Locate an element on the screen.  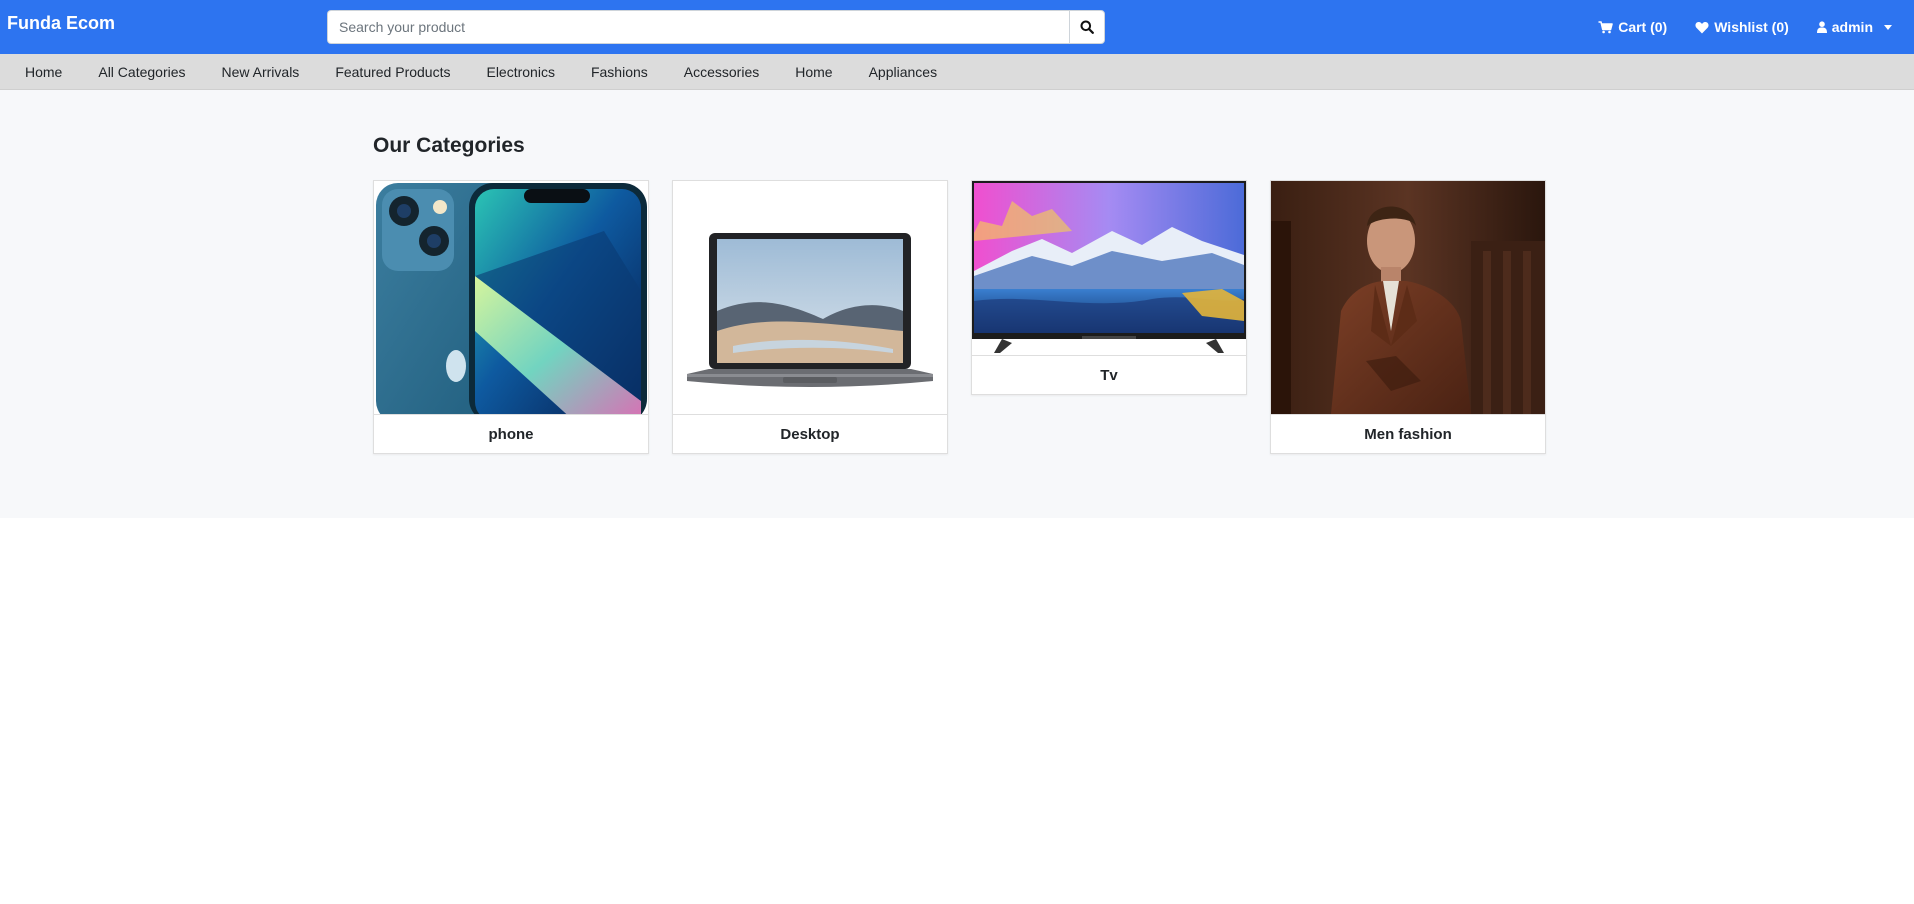
page-title: Our Categories is located at coordinates (449, 145).